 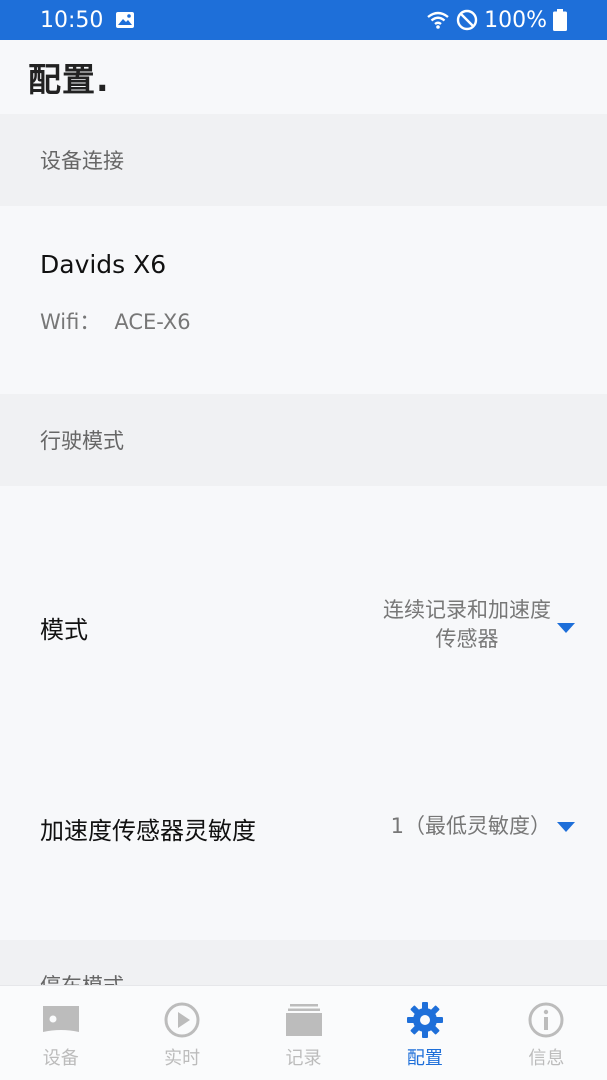 What do you see at coordinates (566, 628) in the screenshot?
I see `mode-dropdown-arrow-icon` at bounding box center [566, 628].